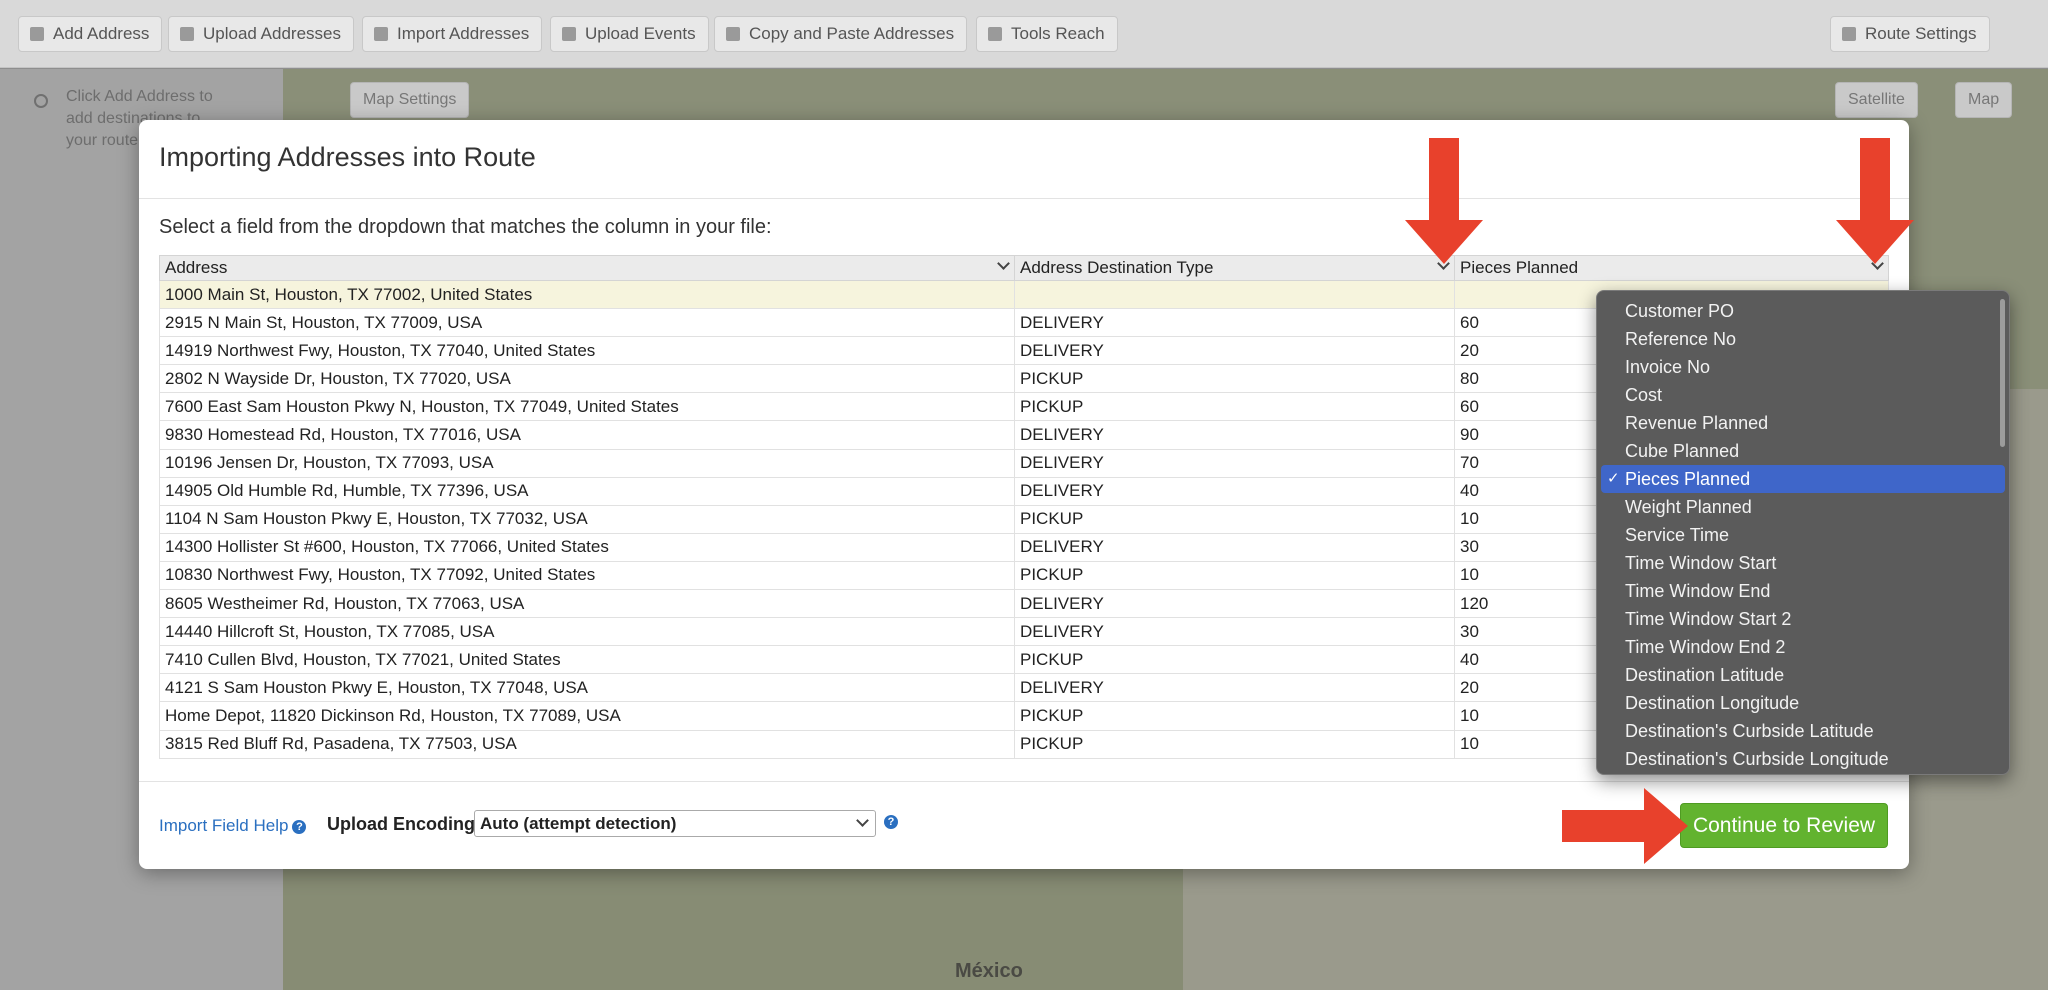  What do you see at coordinates (410, 100) in the screenshot?
I see `map-settings-button: Map Settings` at bounding box center [410, 100].